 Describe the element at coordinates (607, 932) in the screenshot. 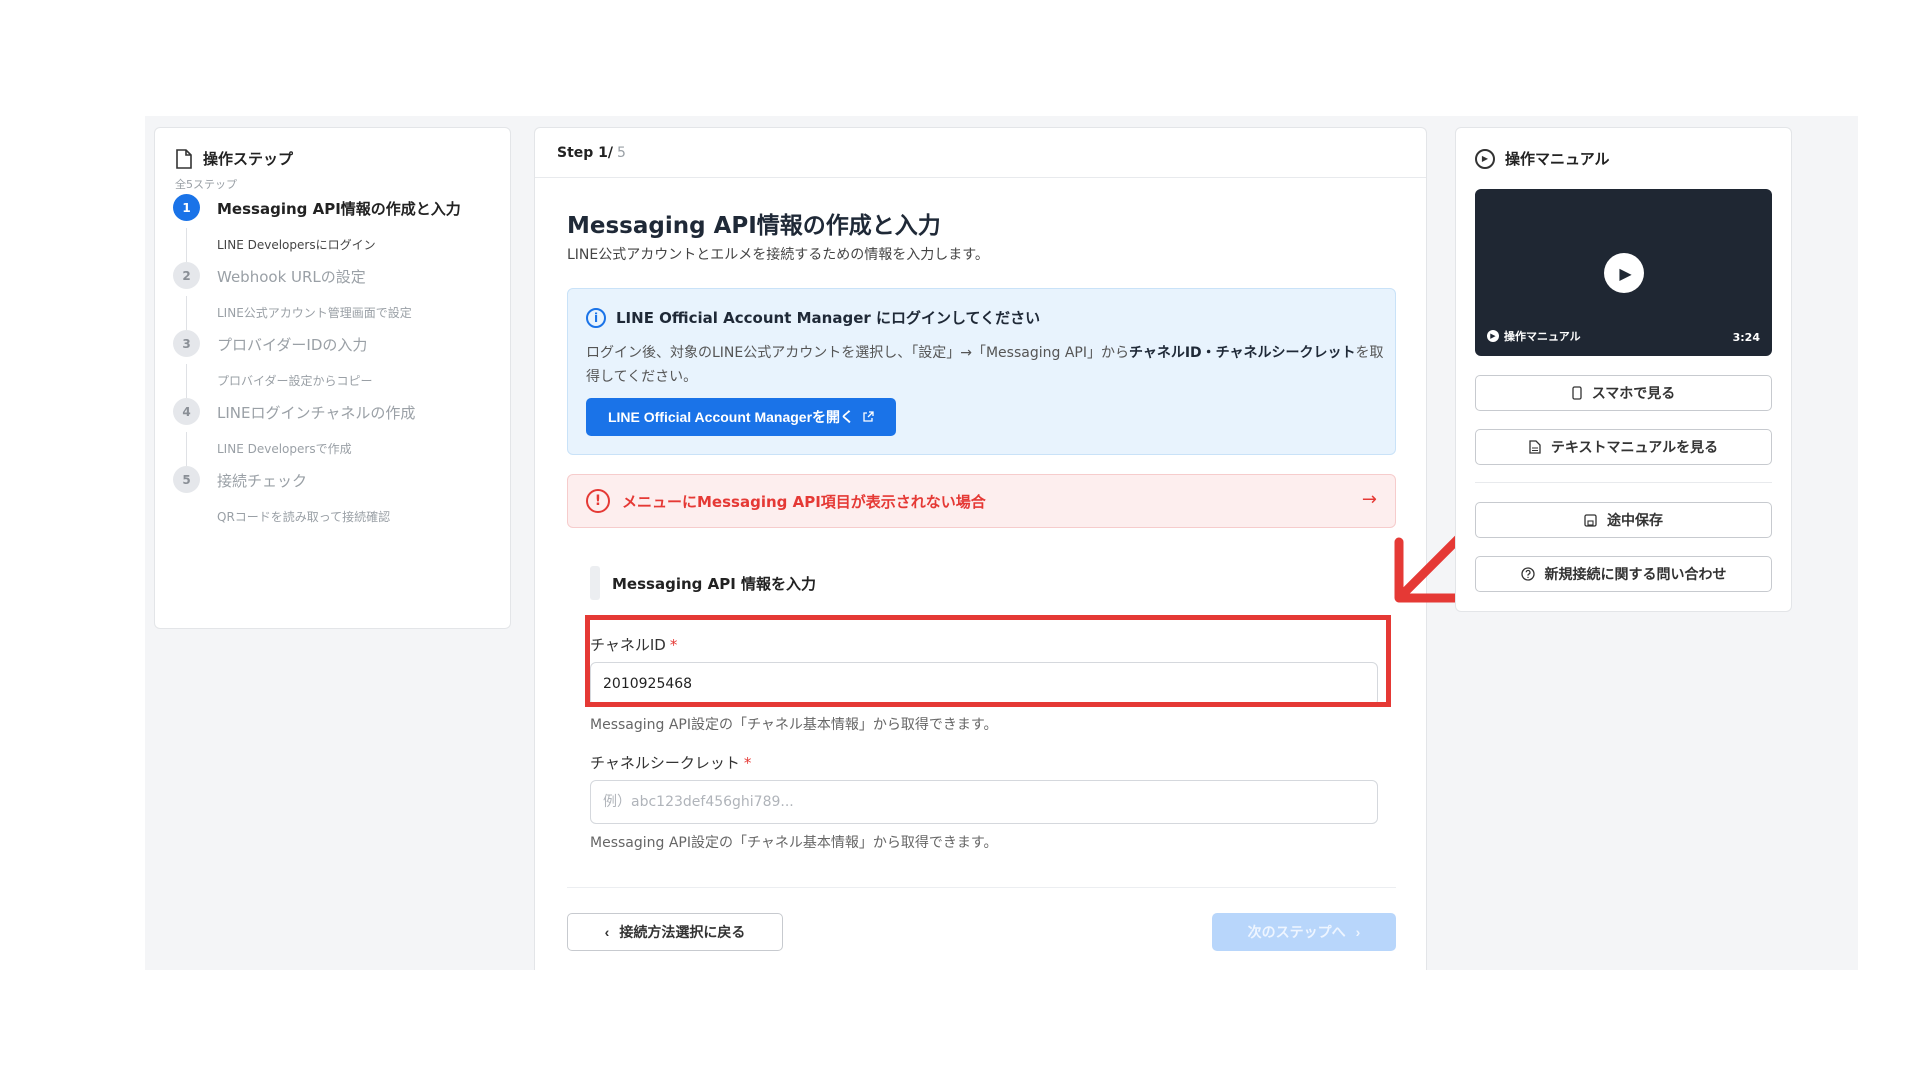

I see `chevron-left-icon: ‹` at that location.